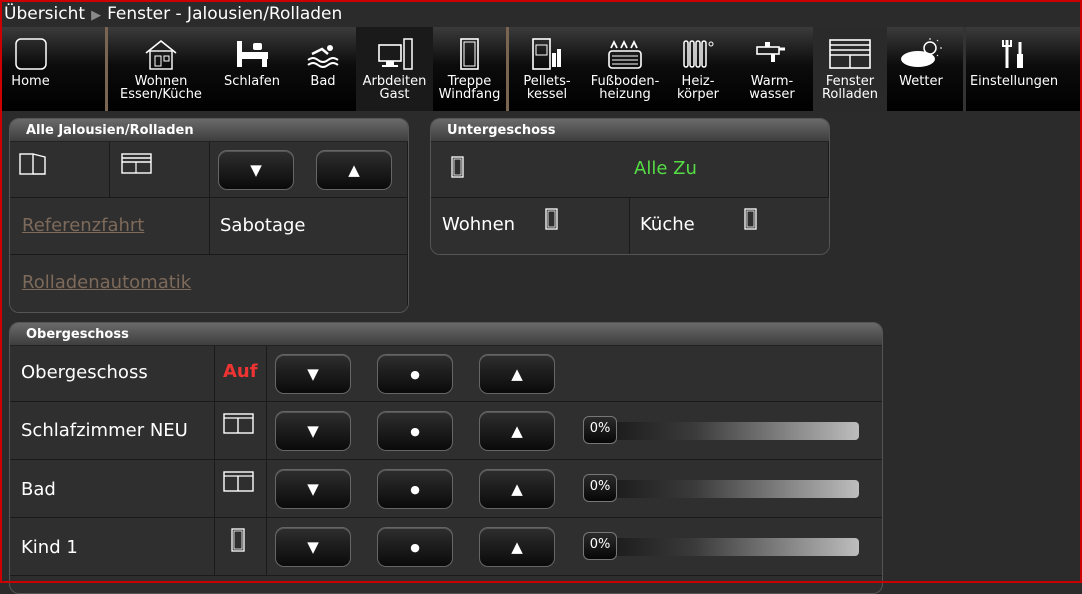 This screenshot has width=1082, height=594. What do you see at coordinates (850, 94) in the screenshot?
I see `nav-label-2: Rolladen` at bounding box center [850, 94].